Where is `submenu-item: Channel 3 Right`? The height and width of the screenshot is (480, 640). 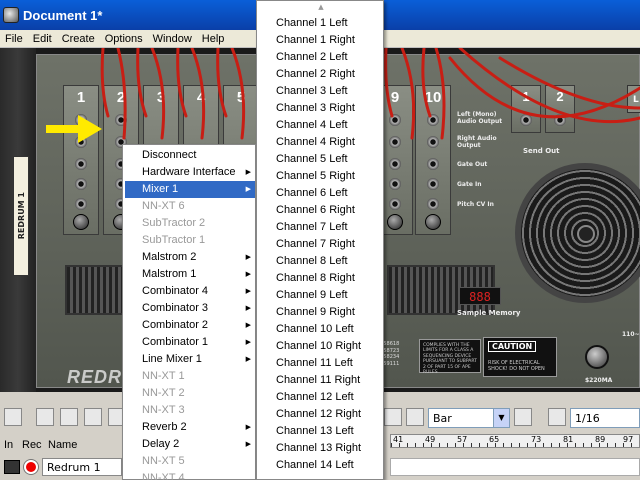
submenu-item: Channel 3 Right is located at coordinates (321, 108).